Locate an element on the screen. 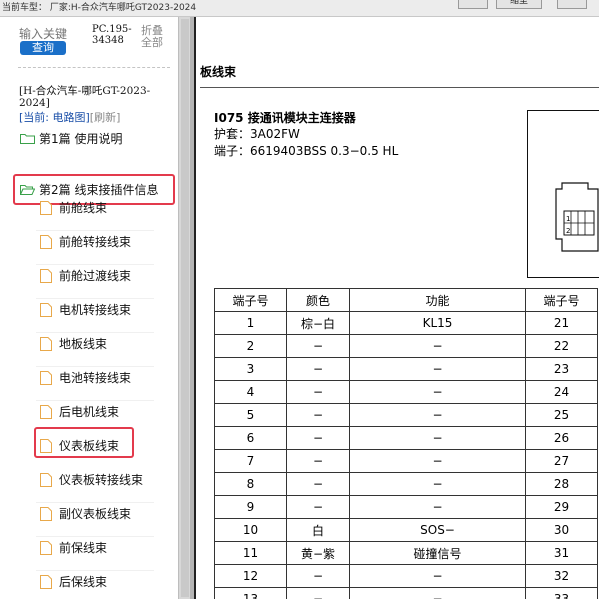 The image size is (599, 599). toolbar-button-2: 缩室 is located at coordinates (519, 4).